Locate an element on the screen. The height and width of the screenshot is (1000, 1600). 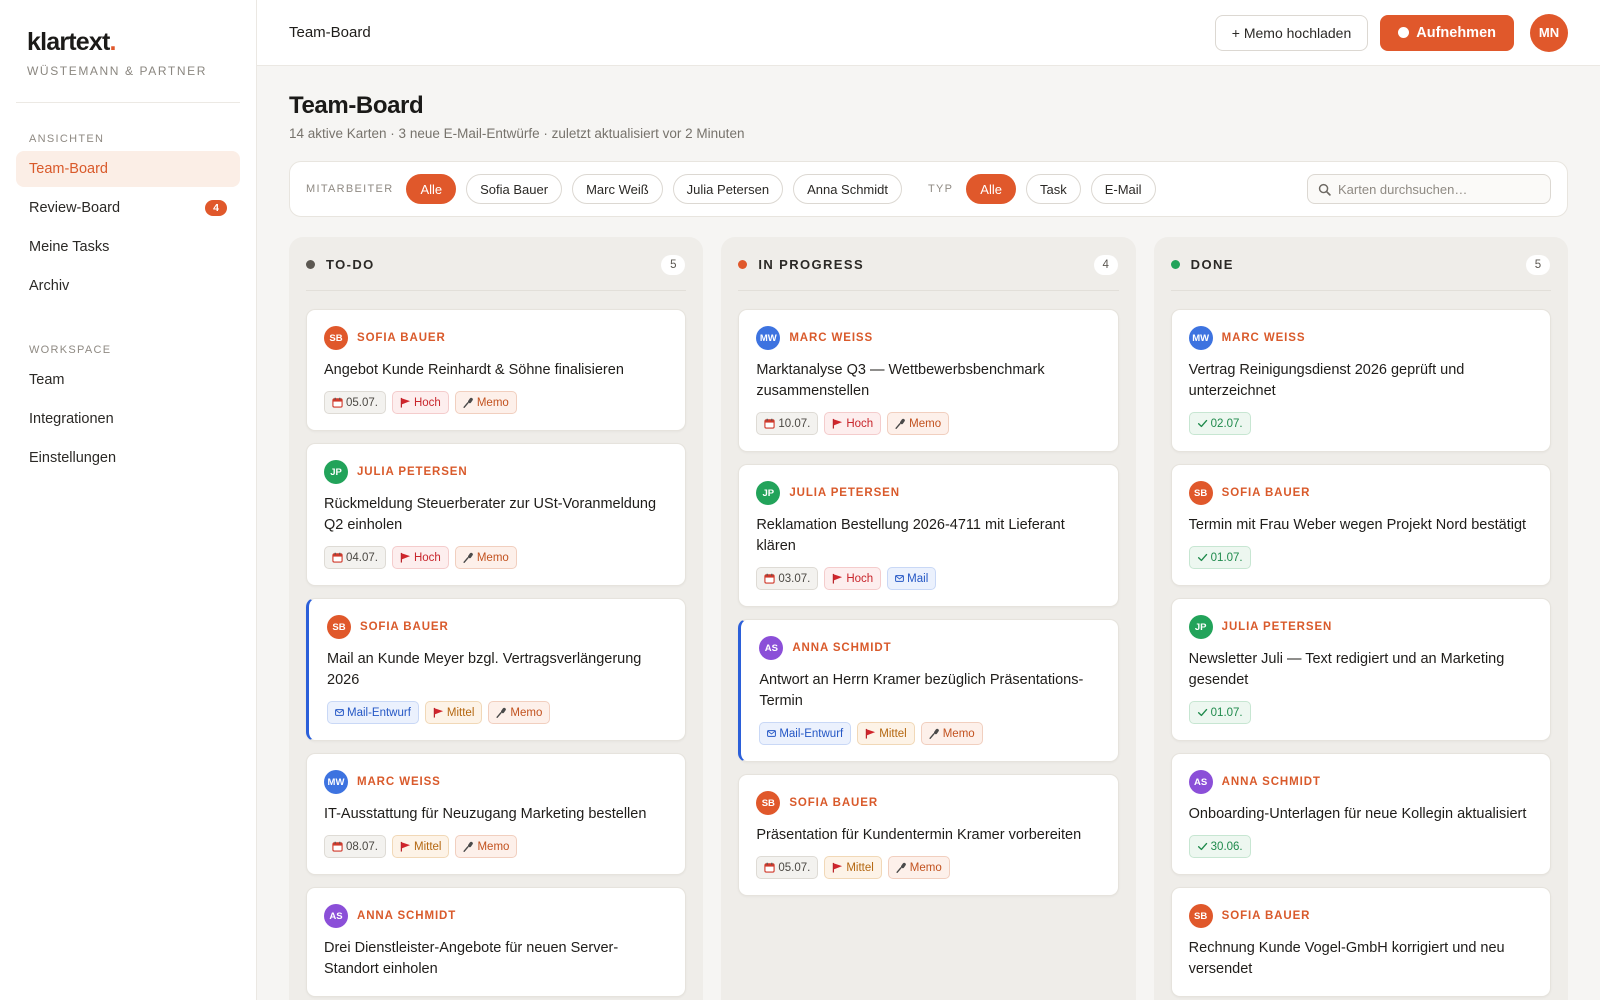
sidebar-item-team: Team is located at coordinates (128, 380).